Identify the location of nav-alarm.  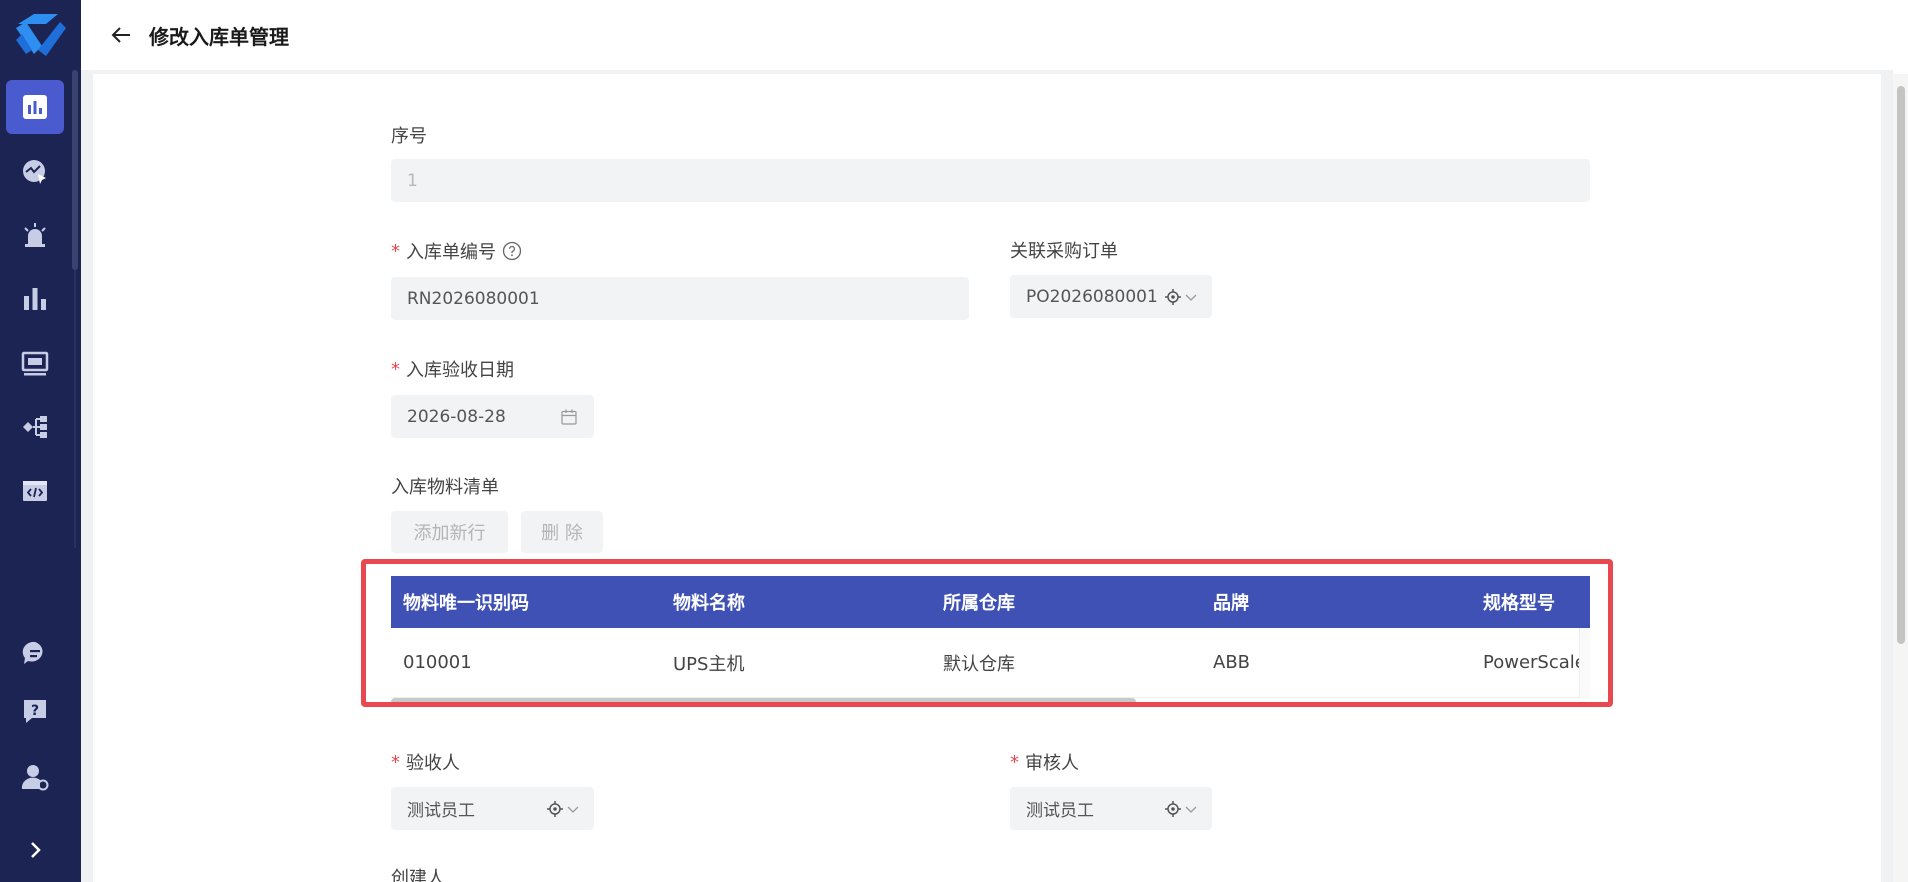
(35, 235).